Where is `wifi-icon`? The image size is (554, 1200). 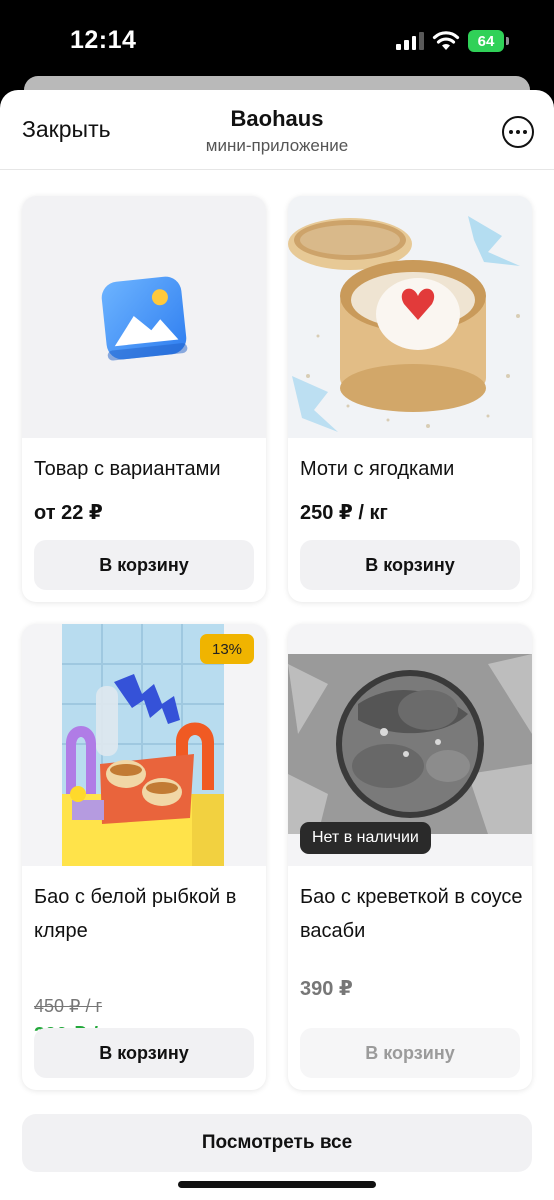
wifi-icon is located at coordinates (446, 40).